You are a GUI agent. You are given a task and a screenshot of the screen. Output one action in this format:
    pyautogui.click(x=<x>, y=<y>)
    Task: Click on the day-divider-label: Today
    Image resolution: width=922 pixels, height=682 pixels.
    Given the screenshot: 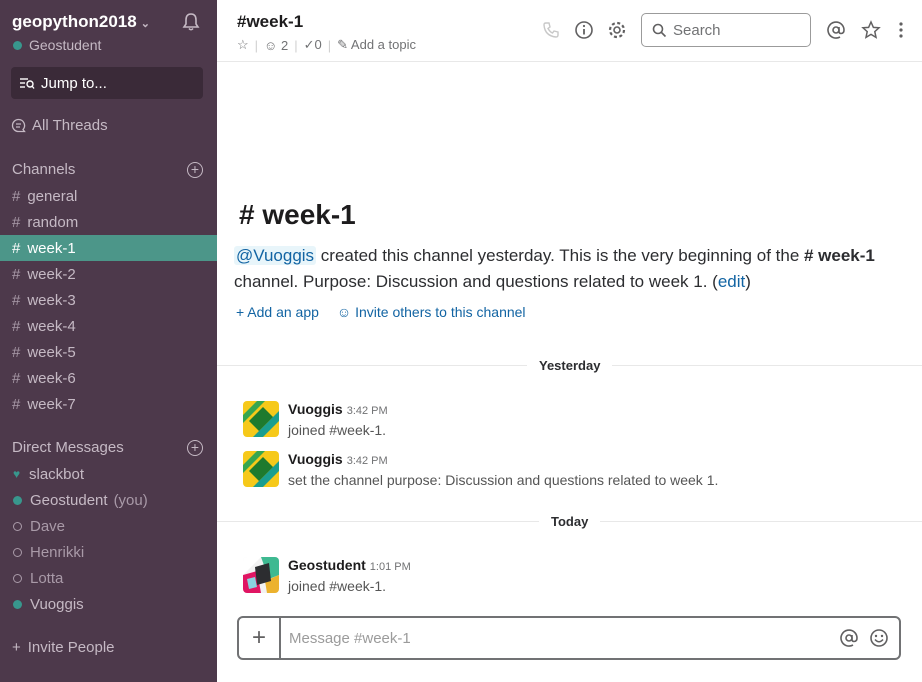 What is the action you would take?
    pyautogui.click(x=570, y=521)
    